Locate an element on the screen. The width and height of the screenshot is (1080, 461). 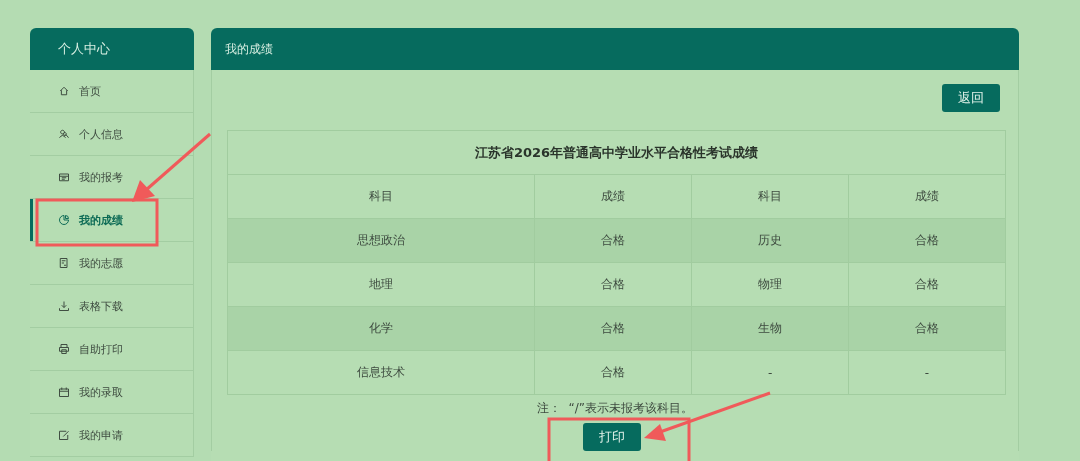
sidebar-item: 表格下载 is located at coordinates (112, 306).